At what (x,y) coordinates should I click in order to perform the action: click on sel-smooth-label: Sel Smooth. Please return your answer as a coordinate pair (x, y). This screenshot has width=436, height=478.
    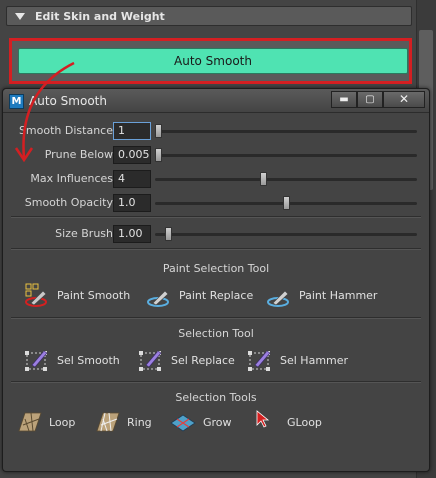
    Looking at the image, I should click on (88, 360).